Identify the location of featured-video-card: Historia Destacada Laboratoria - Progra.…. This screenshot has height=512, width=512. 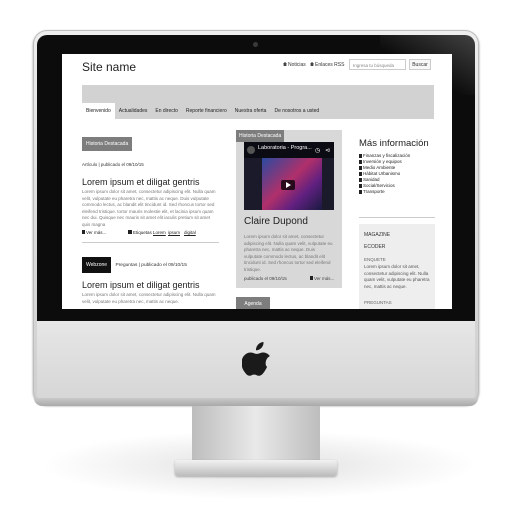
(289, 209).